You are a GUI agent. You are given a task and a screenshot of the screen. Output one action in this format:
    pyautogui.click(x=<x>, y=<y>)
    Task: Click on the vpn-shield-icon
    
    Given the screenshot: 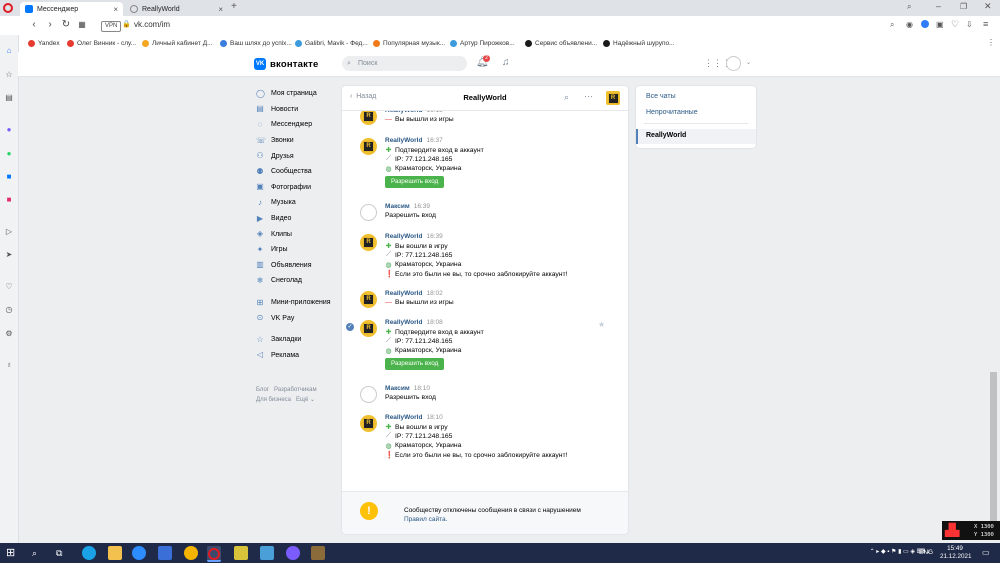 What is the action you would take?
    pyautogui.click(x=925, y=24)
    